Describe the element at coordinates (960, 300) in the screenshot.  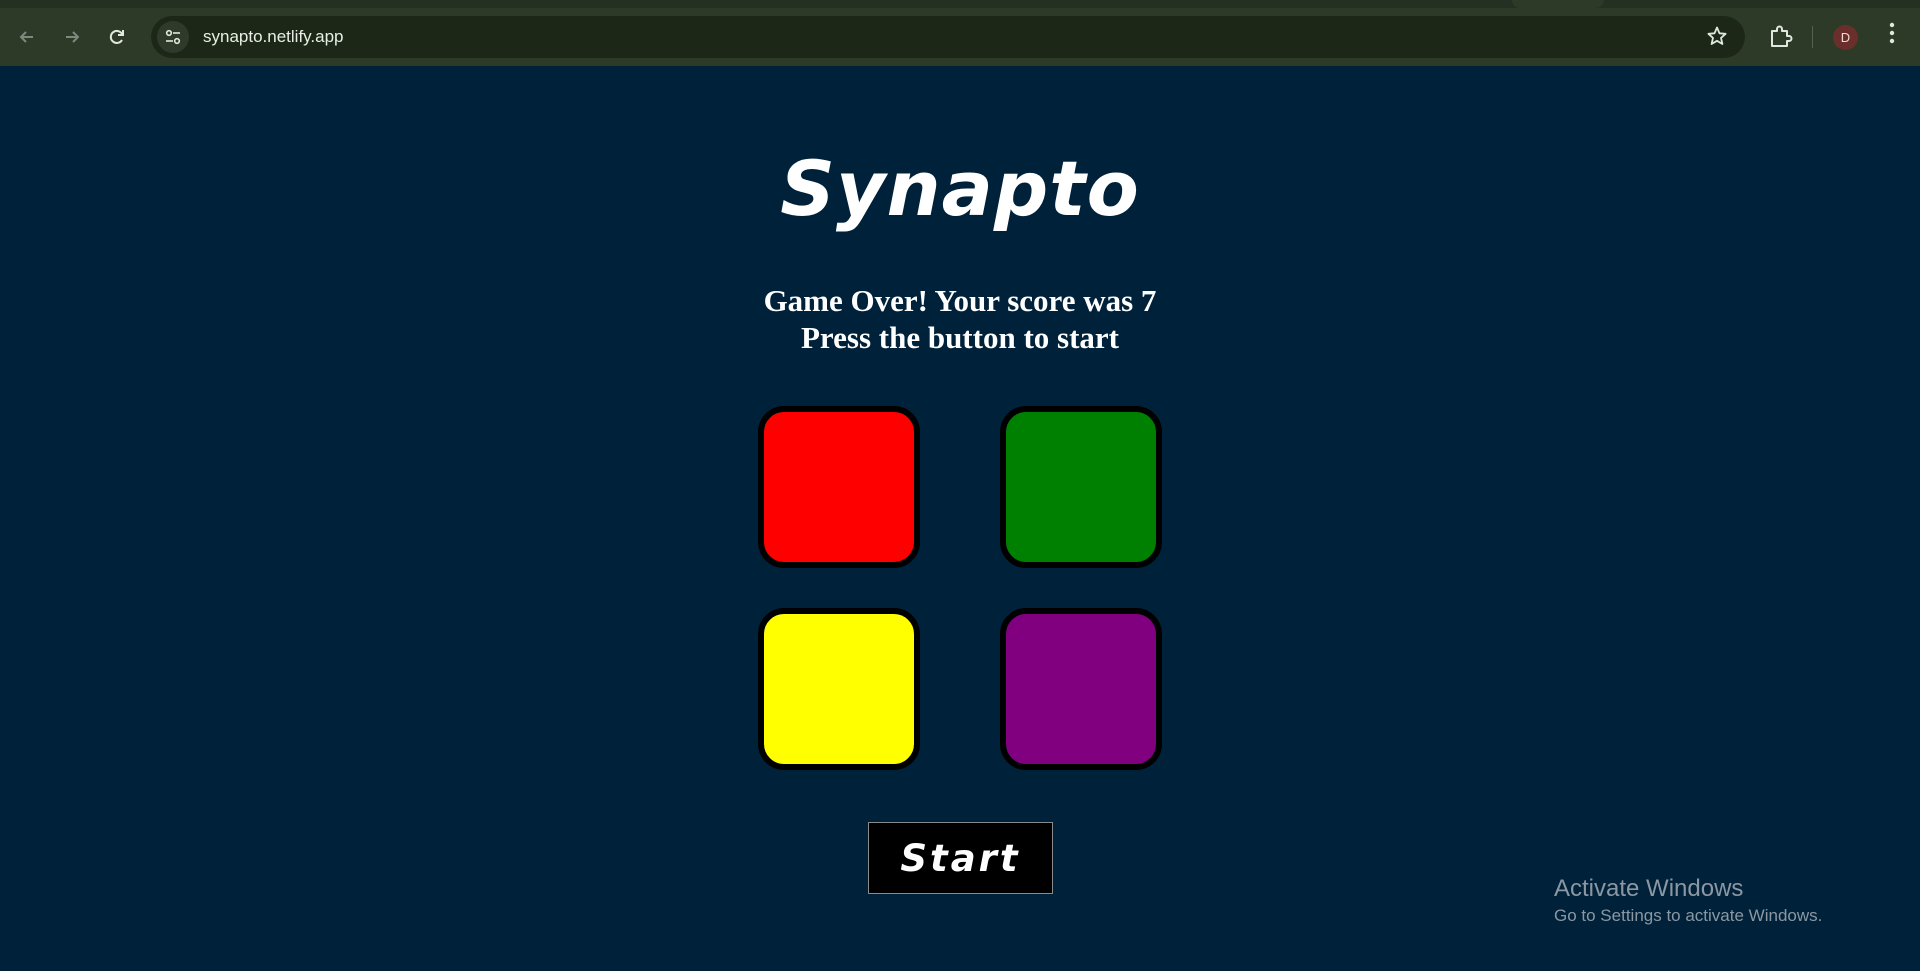
I see `score-message: Game Over! Your score was 7` at that location.